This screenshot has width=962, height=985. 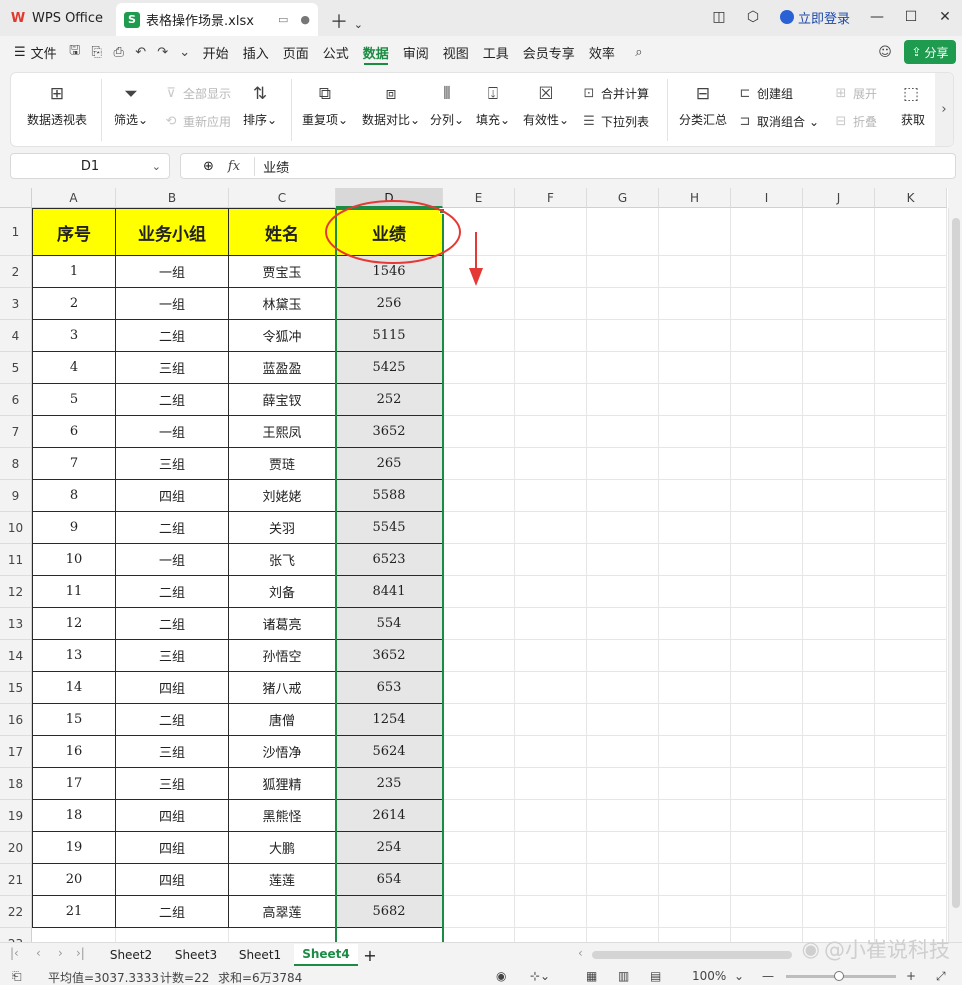 What do you see at coordinates (389, 464) in the screenshot?
I see `table-cell: 265` at bounding box center [389, 464].